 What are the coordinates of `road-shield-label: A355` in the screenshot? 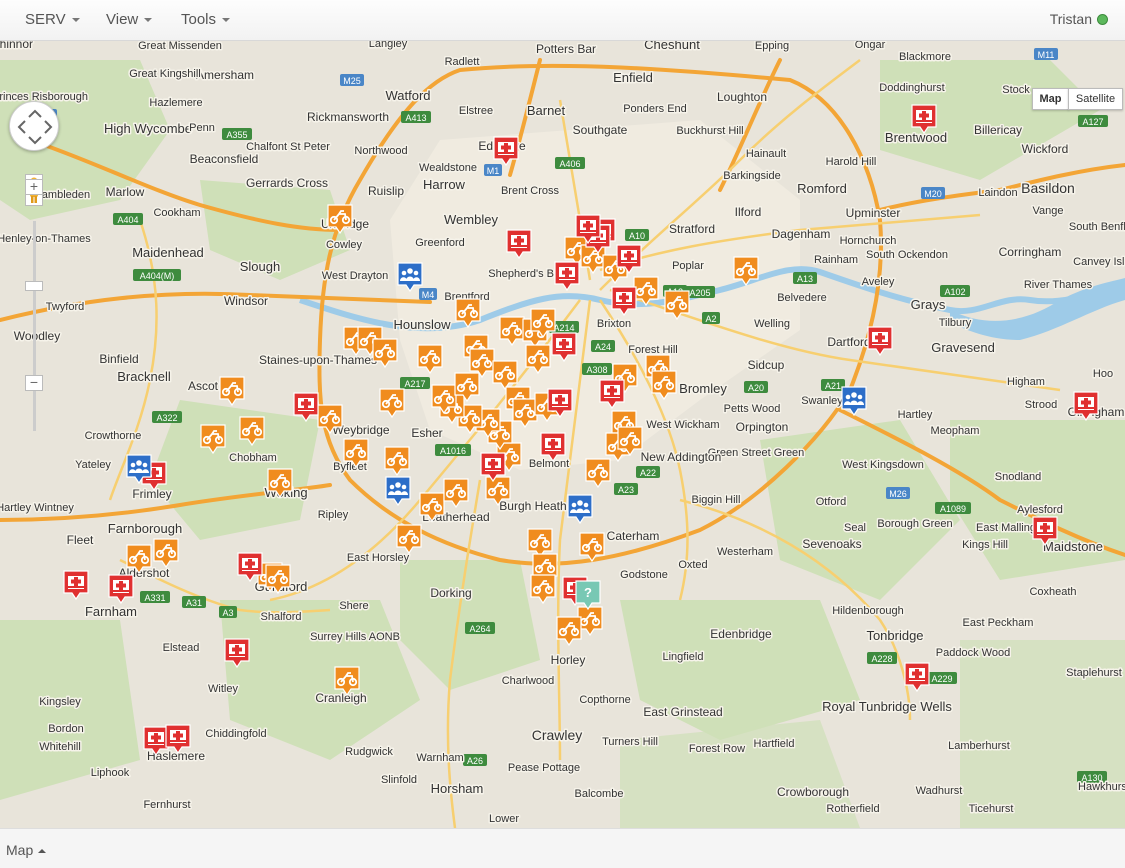 It's located at (236, 135).